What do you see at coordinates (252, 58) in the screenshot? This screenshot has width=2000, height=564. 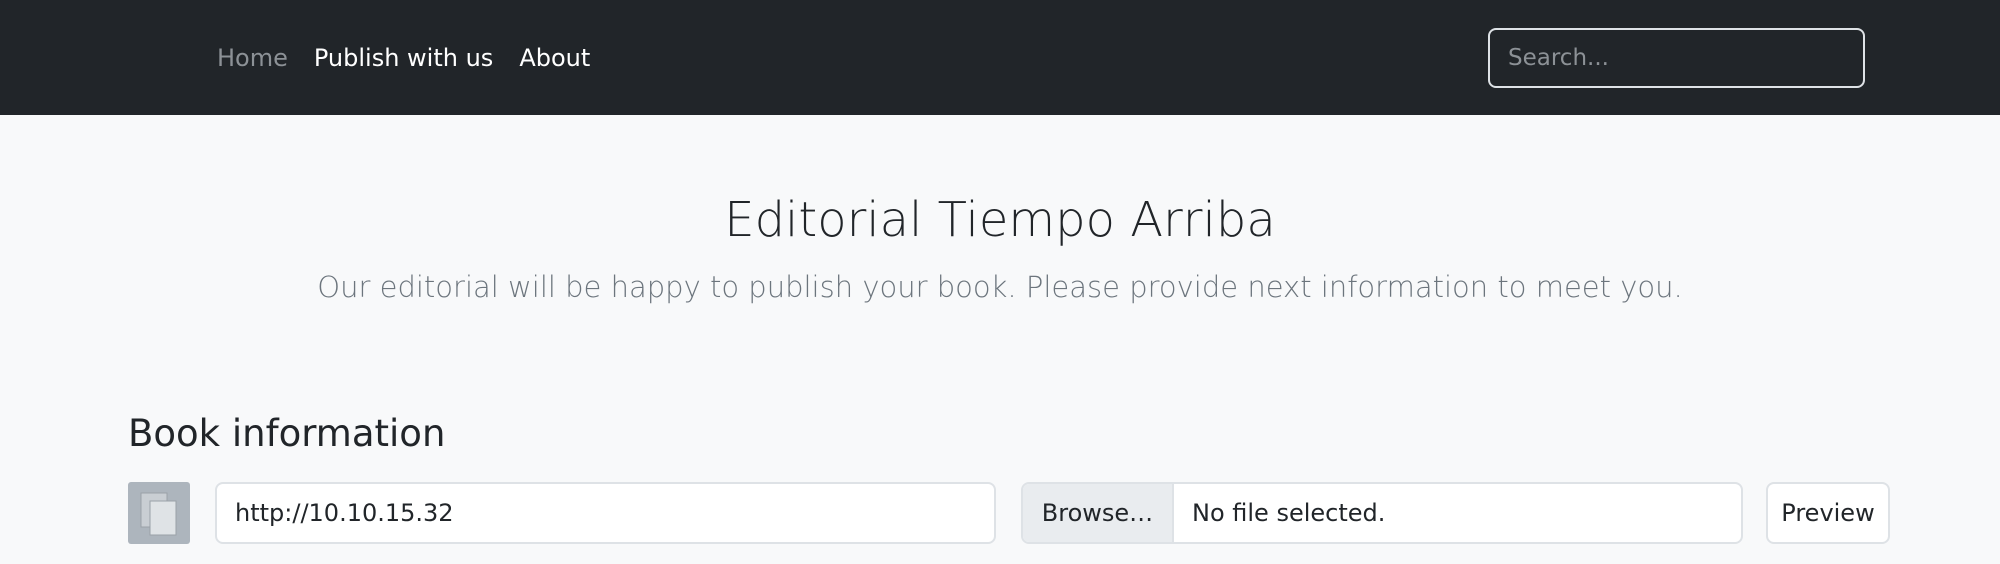 I see `nav-link-home: Home` at bounding box center [252, 58].